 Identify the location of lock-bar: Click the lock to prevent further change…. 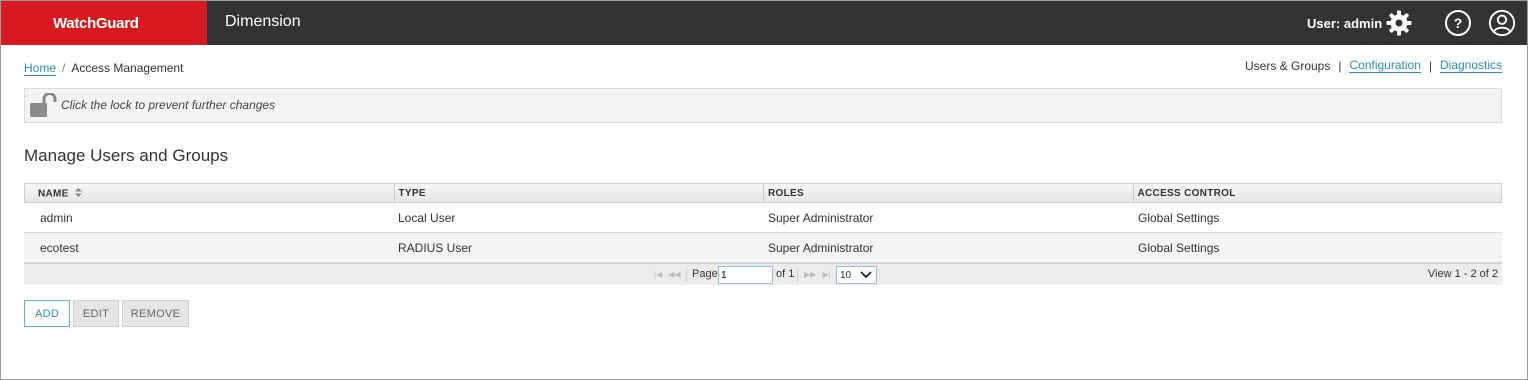
(763, 105).